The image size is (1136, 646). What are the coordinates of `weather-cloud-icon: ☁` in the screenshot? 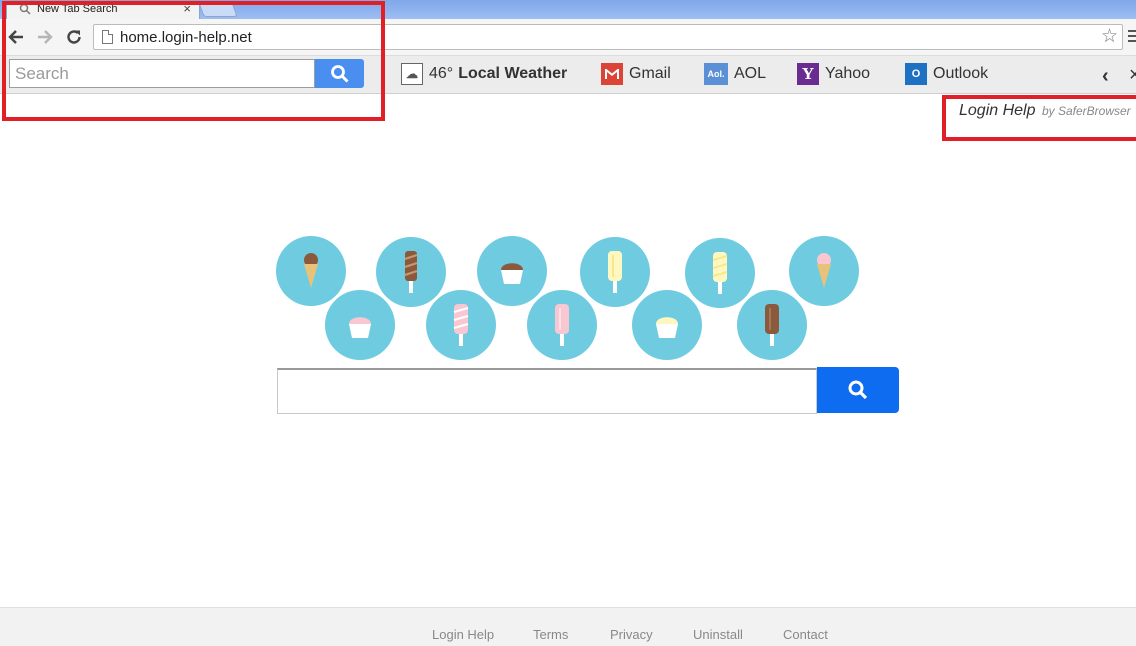 It's located at (412, 74).